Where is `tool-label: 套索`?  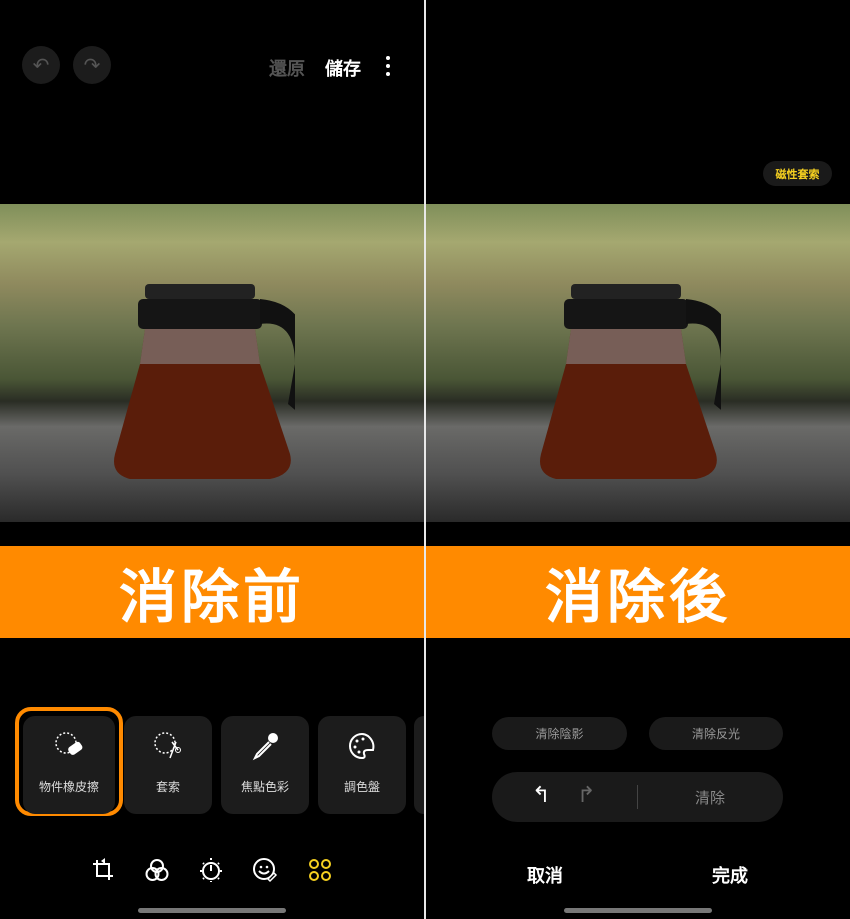 tool-label: 套索 is located at coordinates (167, 787).